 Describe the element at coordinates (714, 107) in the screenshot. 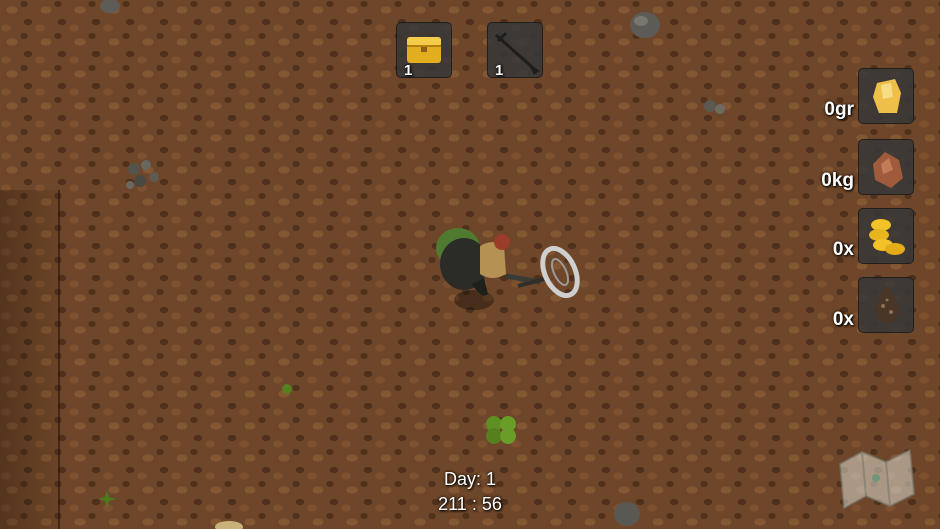

I see `stone-small` at that location.